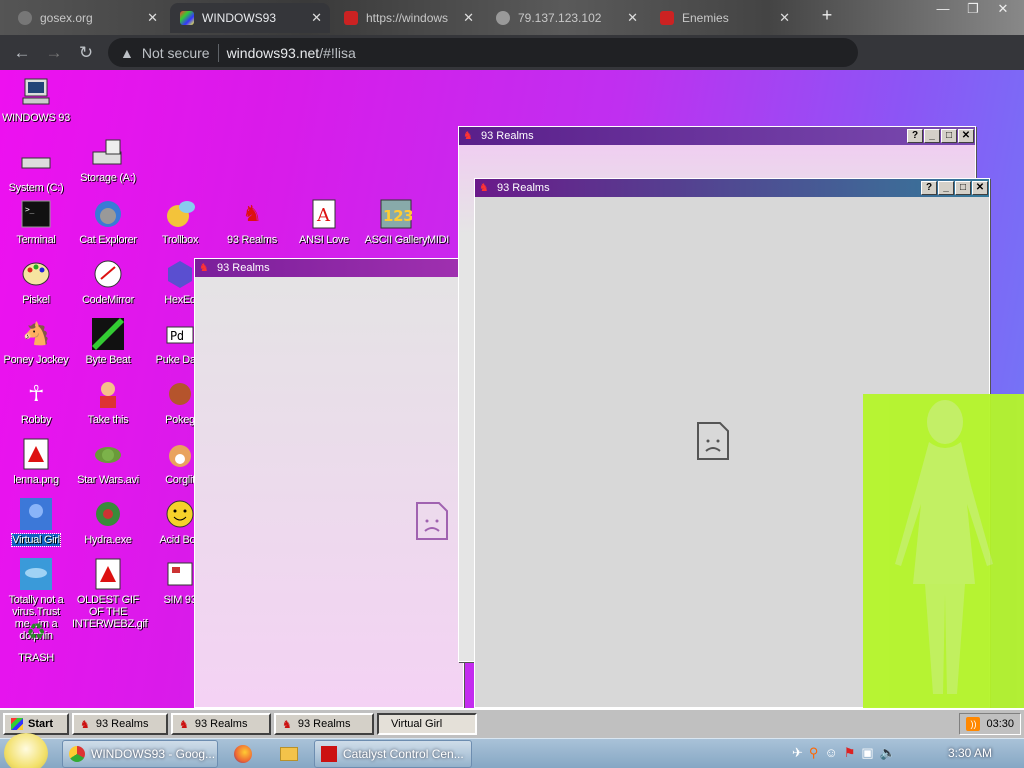 The height and width of the screenshot is (768, 1024). What do you see at coordinates (36, 214) in the screenshot?
I see `terminal-icon: >_` at bounding box center [36, 214].